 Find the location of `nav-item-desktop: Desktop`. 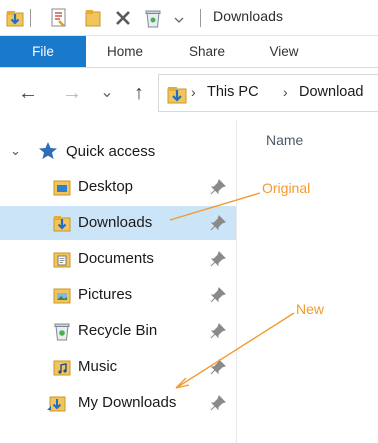

nav-item-desktop: Desktop is located at coordinates (118, 187).